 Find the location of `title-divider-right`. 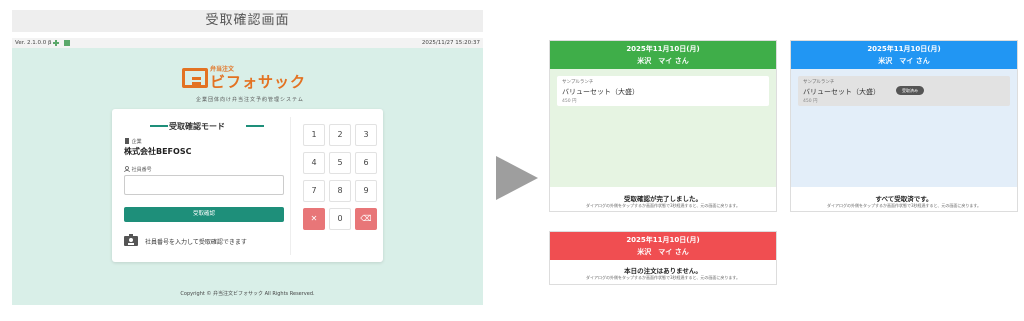

title-divider-right is located at coordinates (255, 126).